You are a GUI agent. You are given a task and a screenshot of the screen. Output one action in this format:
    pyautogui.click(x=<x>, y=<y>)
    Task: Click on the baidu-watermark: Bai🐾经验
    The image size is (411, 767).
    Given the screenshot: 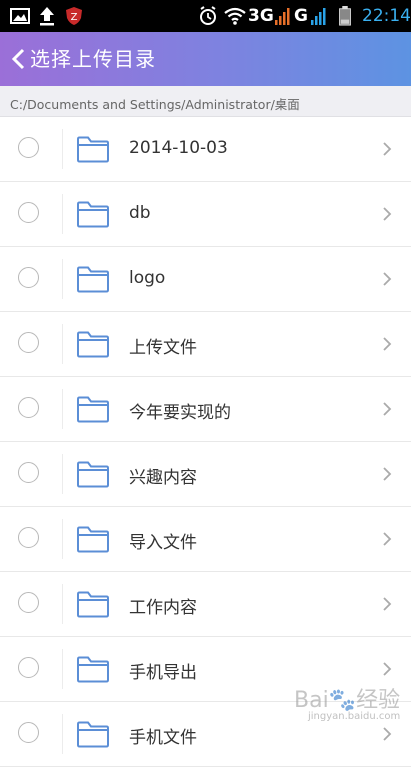 What is the action you would take?
    pyautogui.click(x=347, y=700)
    